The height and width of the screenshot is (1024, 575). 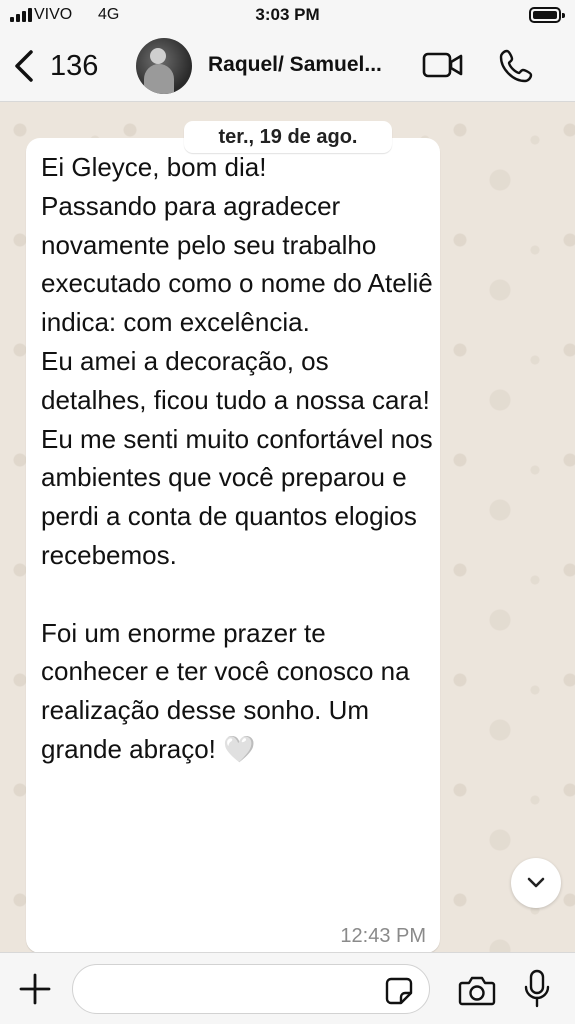 I want to click on status-time: 3:03 PM, so click(x=287, y=14).